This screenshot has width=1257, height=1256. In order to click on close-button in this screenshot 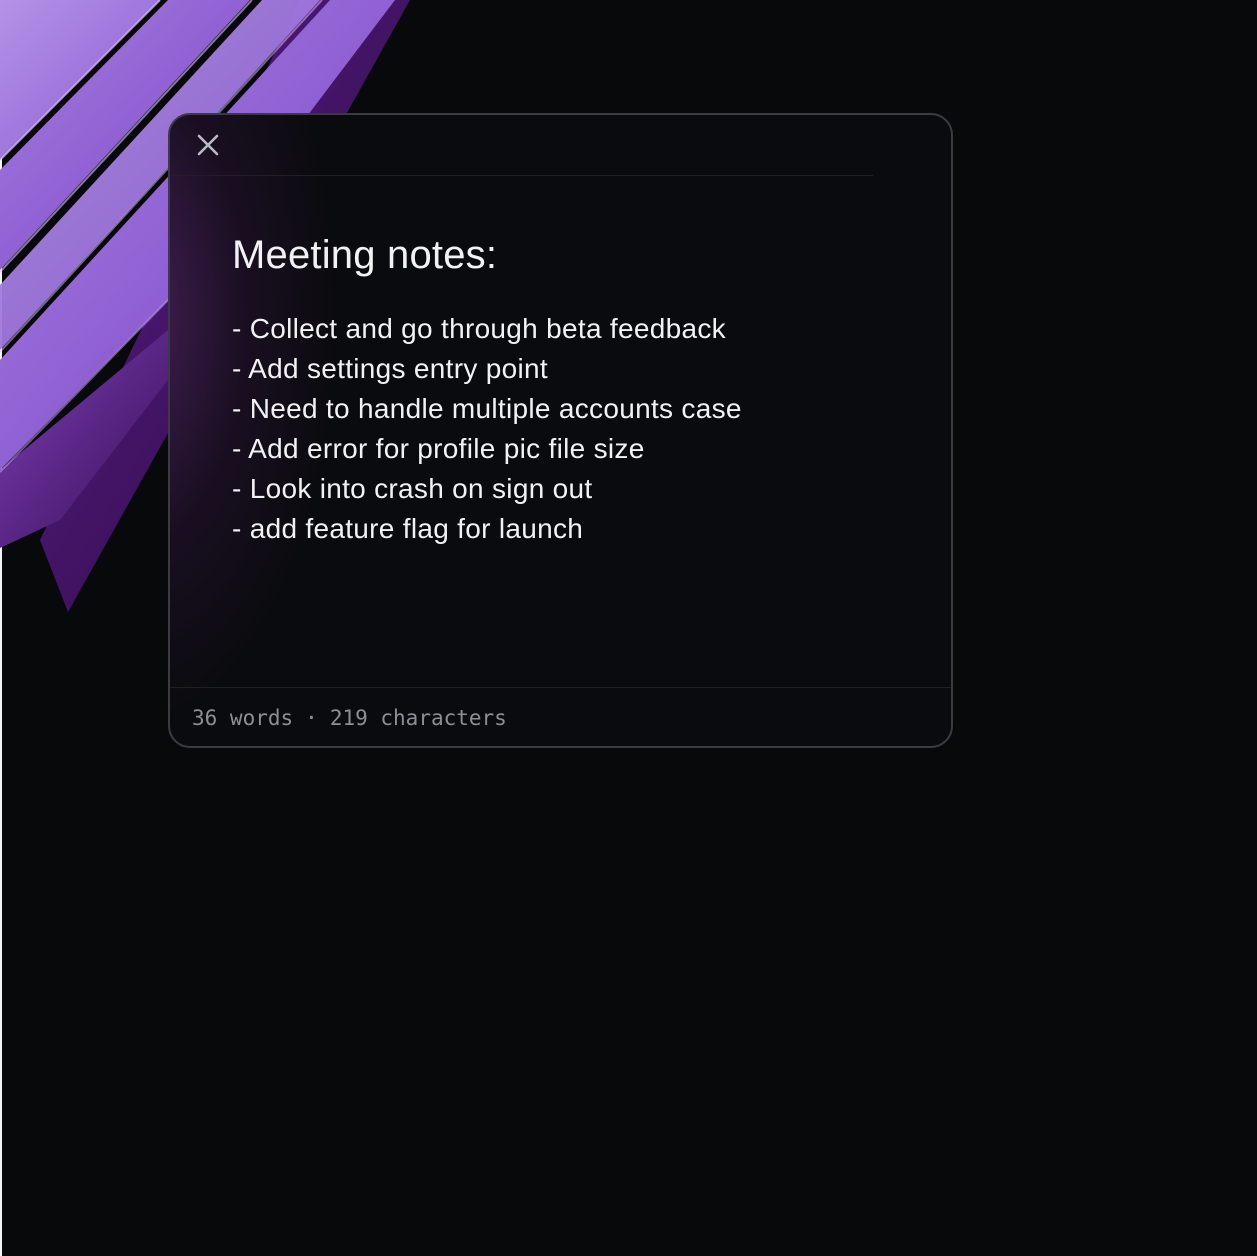, I will do `click(208, 145)`.